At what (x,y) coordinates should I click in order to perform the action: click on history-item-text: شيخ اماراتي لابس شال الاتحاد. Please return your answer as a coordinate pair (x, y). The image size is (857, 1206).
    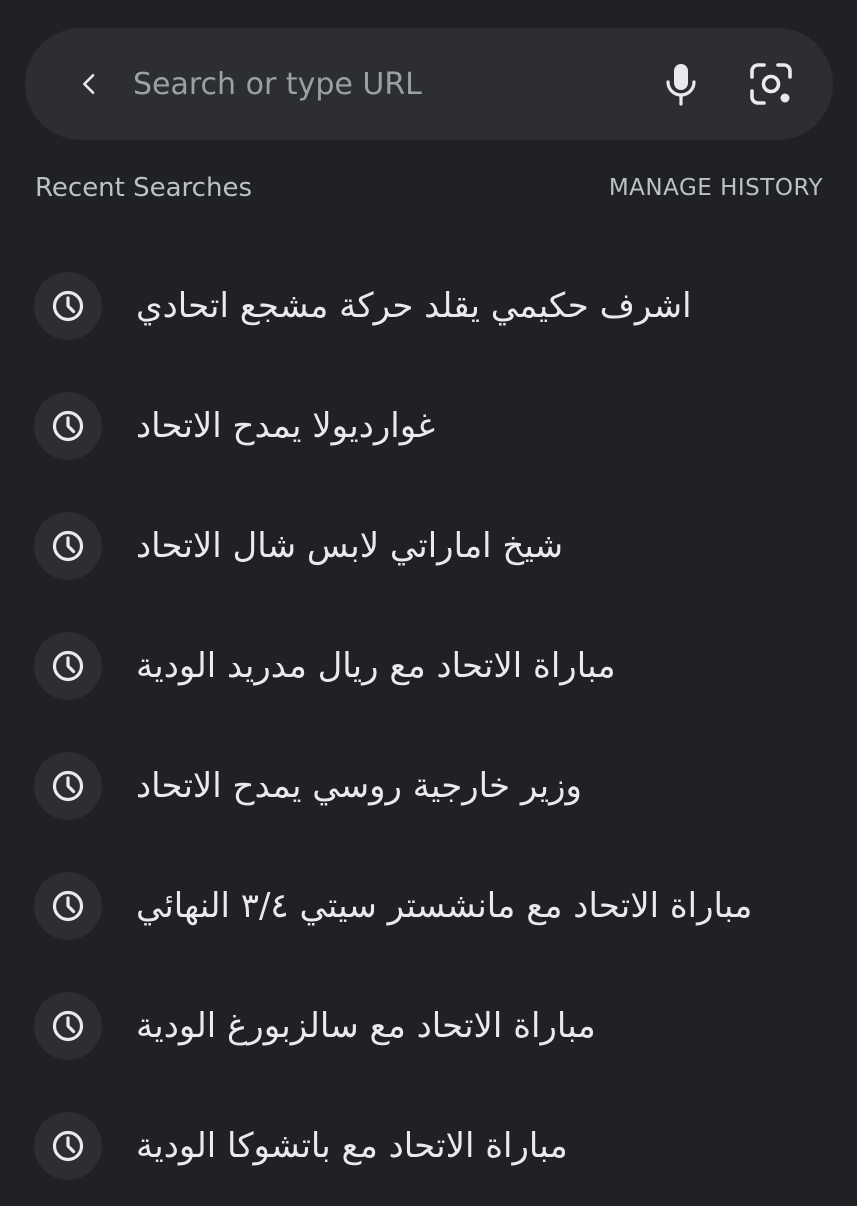
    Looking at the image, I should click on (350, 546).